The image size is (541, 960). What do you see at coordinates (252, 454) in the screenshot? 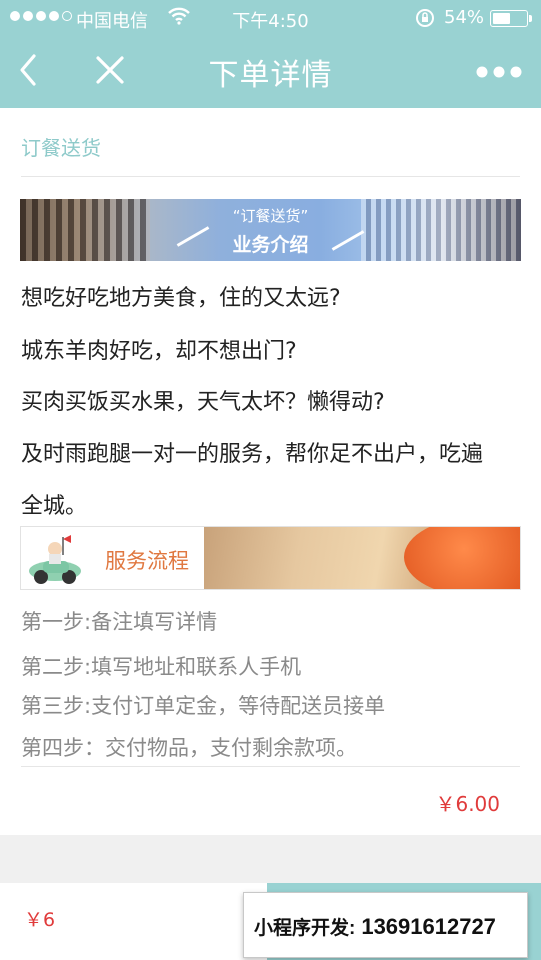
I see `description-line: 及时雨跑腿一对一的服务，帮你足不出户，吃遍` at bounding box center [252, 454].